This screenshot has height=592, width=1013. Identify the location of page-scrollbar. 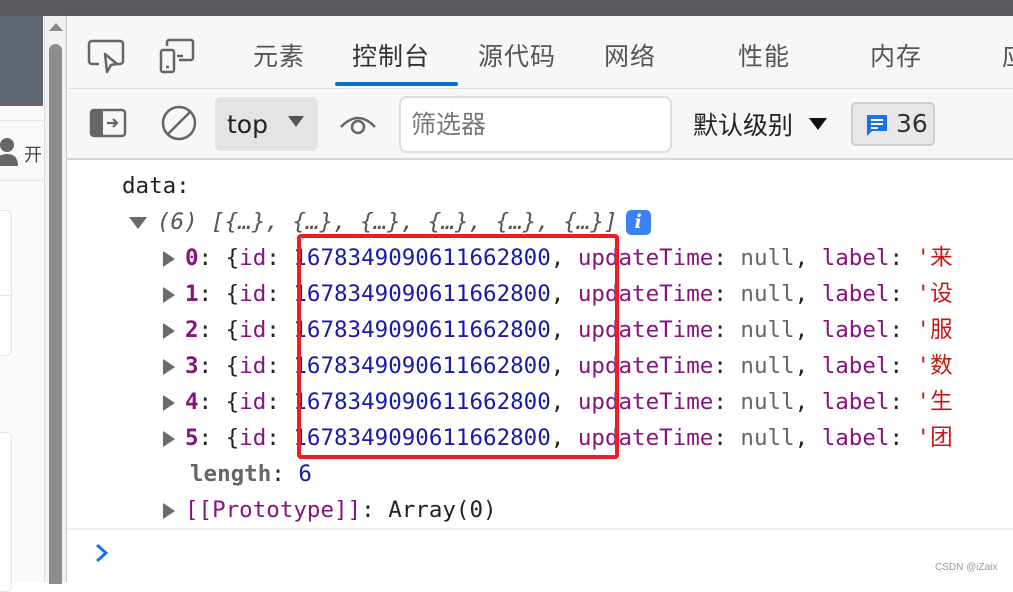
(55, 300).